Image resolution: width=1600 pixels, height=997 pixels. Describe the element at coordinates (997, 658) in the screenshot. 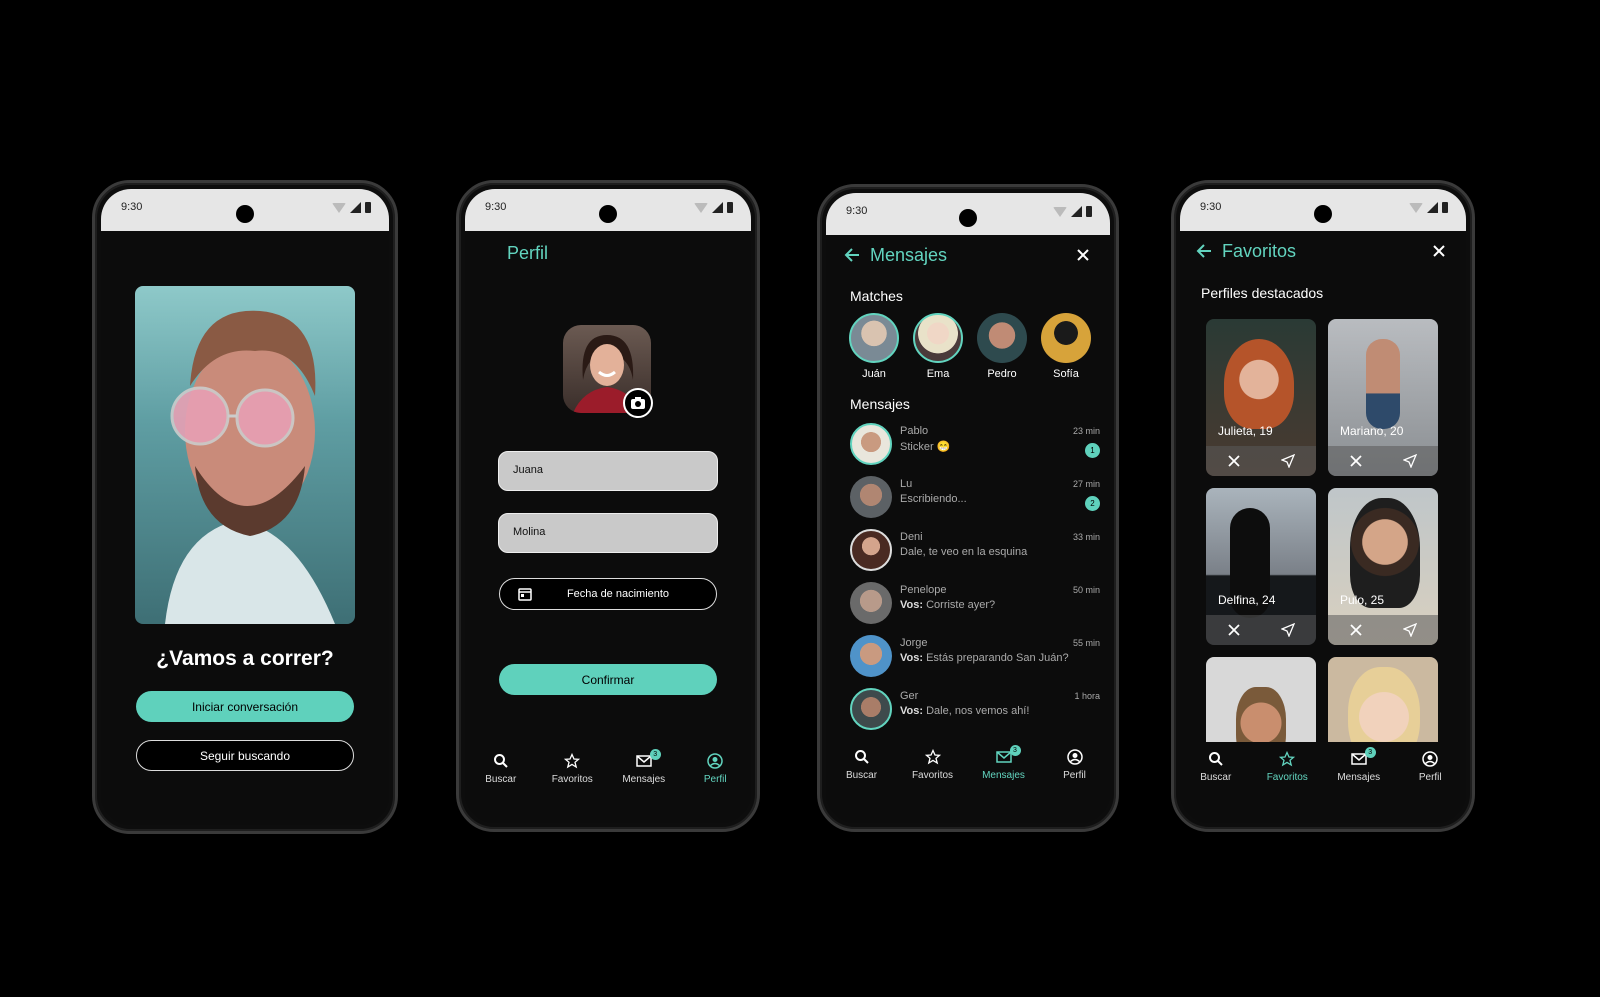

I see `message-text: Estás preparando San Juán?` at that location.